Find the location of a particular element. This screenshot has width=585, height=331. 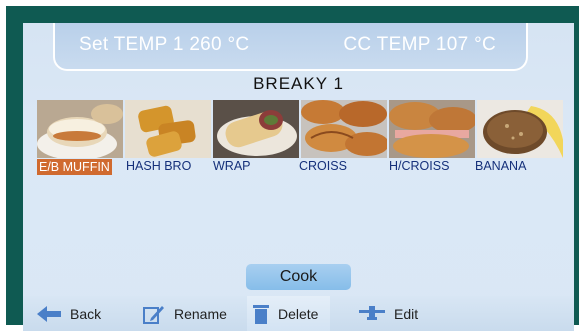

menu-item-hash-brown-image is located at coordinates (168, 129).